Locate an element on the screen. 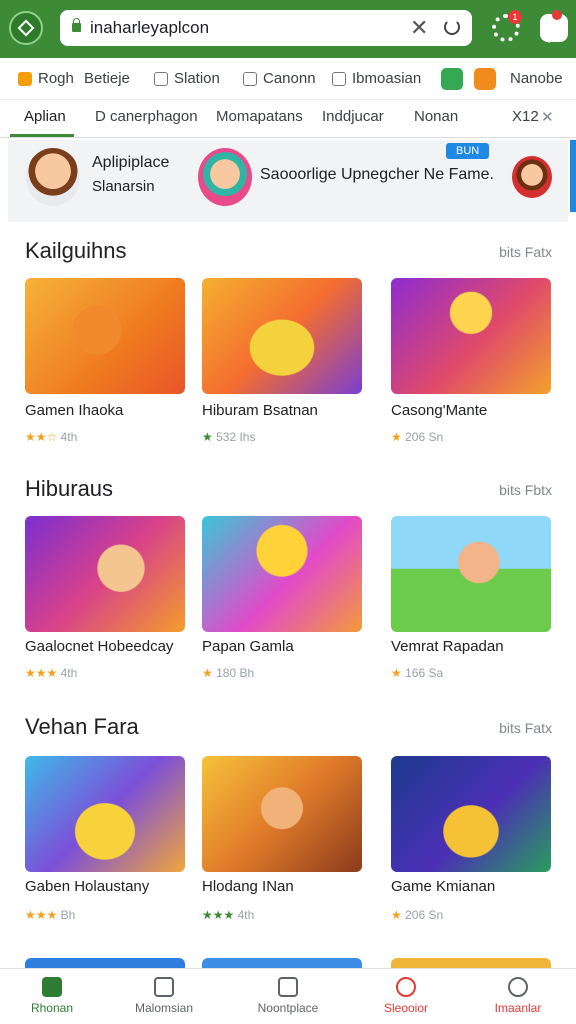 Image resolution: width=576 pixels, height=1024 pixels. game-title: Casong'Mante is located at coordinates (439, 410).